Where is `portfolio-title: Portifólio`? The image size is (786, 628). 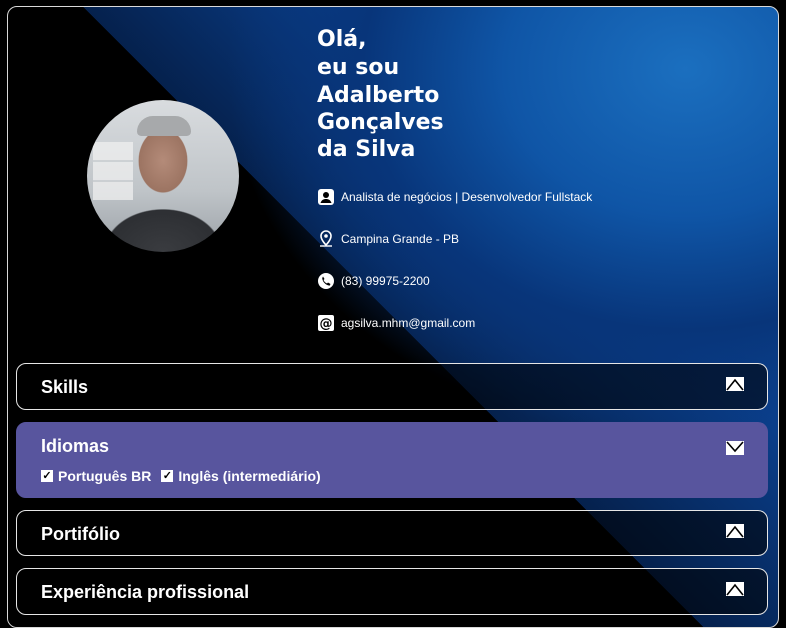 portfolio-title: Portifólio is located at coordinates (80, 534).